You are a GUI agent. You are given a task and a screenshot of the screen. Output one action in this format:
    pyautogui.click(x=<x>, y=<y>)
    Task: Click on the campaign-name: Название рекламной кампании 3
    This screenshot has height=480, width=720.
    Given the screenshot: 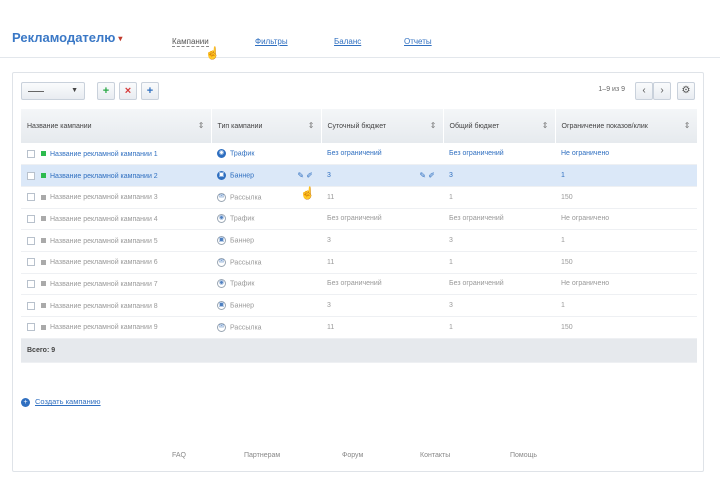 What is the action you would take?
    pyautogui.click(x=104, y=197)
    